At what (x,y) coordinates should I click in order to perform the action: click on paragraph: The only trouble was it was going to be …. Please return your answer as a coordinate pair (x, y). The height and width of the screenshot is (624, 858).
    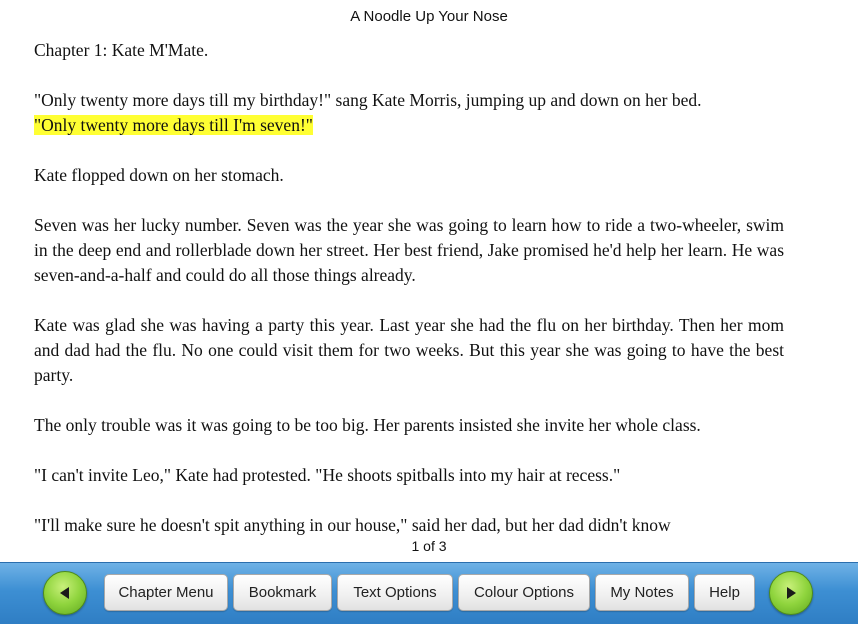
    Looking at the image, I should click on (367, 425).